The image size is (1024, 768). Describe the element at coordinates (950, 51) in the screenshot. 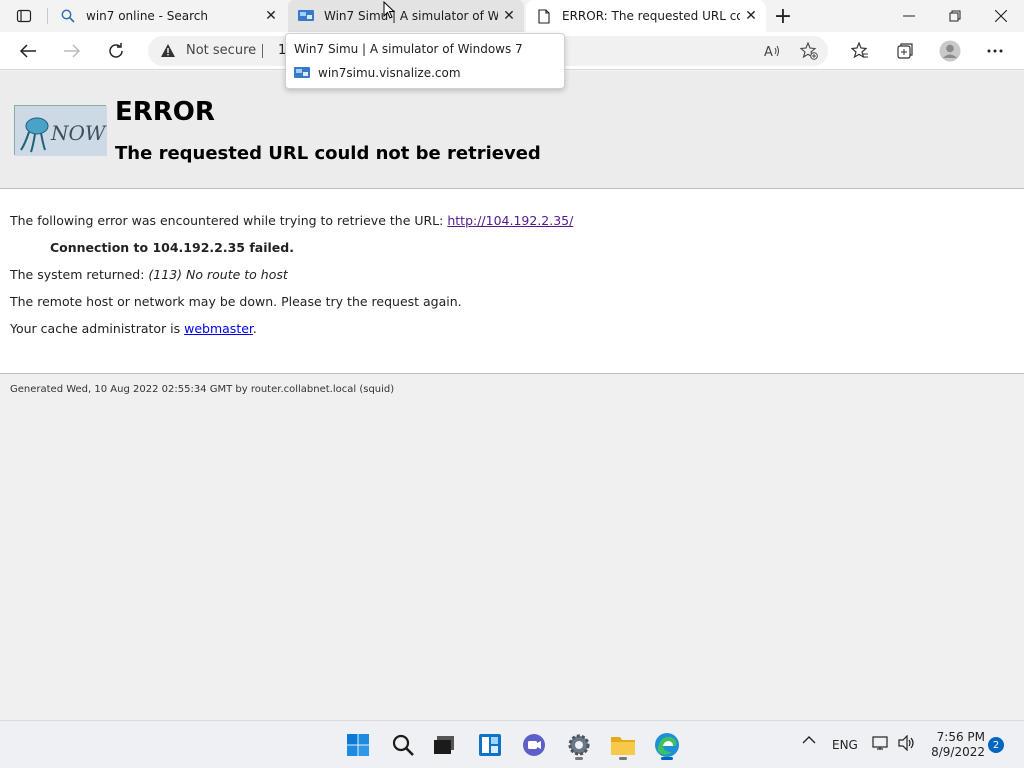

I see `profile-avatar-icon` at that location.